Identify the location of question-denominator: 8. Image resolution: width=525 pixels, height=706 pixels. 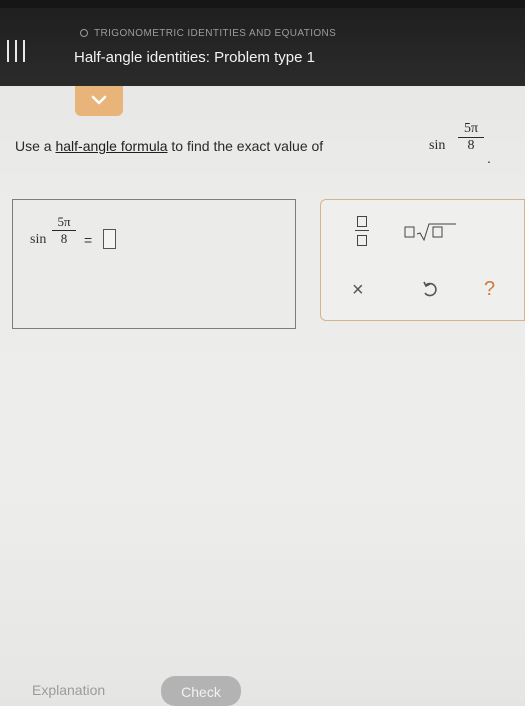
(471, 145).